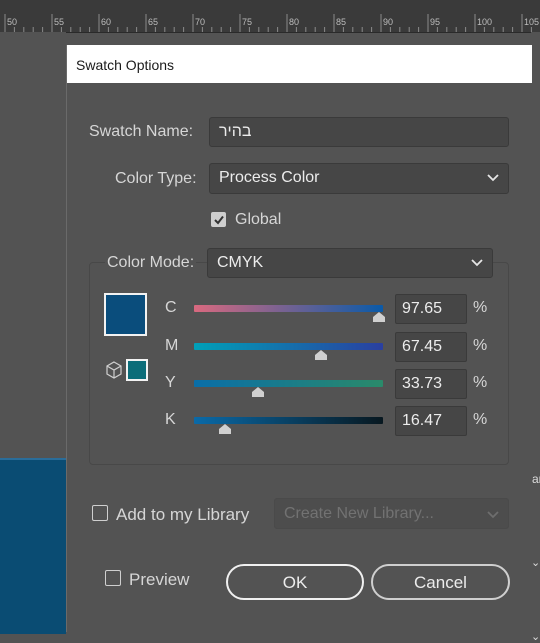 The height and width of the screenshot is (643, 540). I want to click on ruler-tick-label: 105, so click(532, 22).